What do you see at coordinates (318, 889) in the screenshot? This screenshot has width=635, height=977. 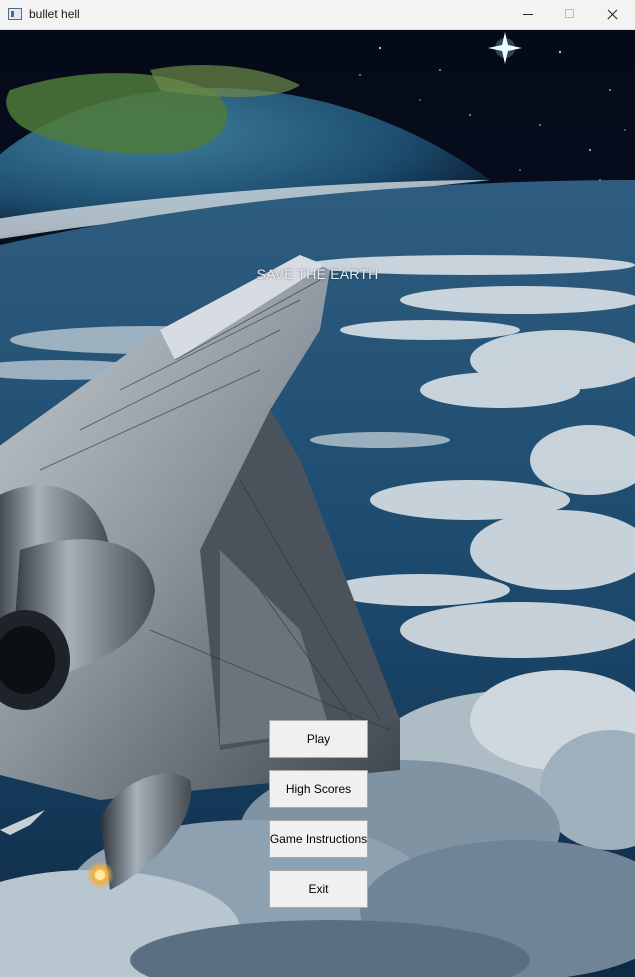 I see `exit-button: Exit` at bounding box center [318, 889].